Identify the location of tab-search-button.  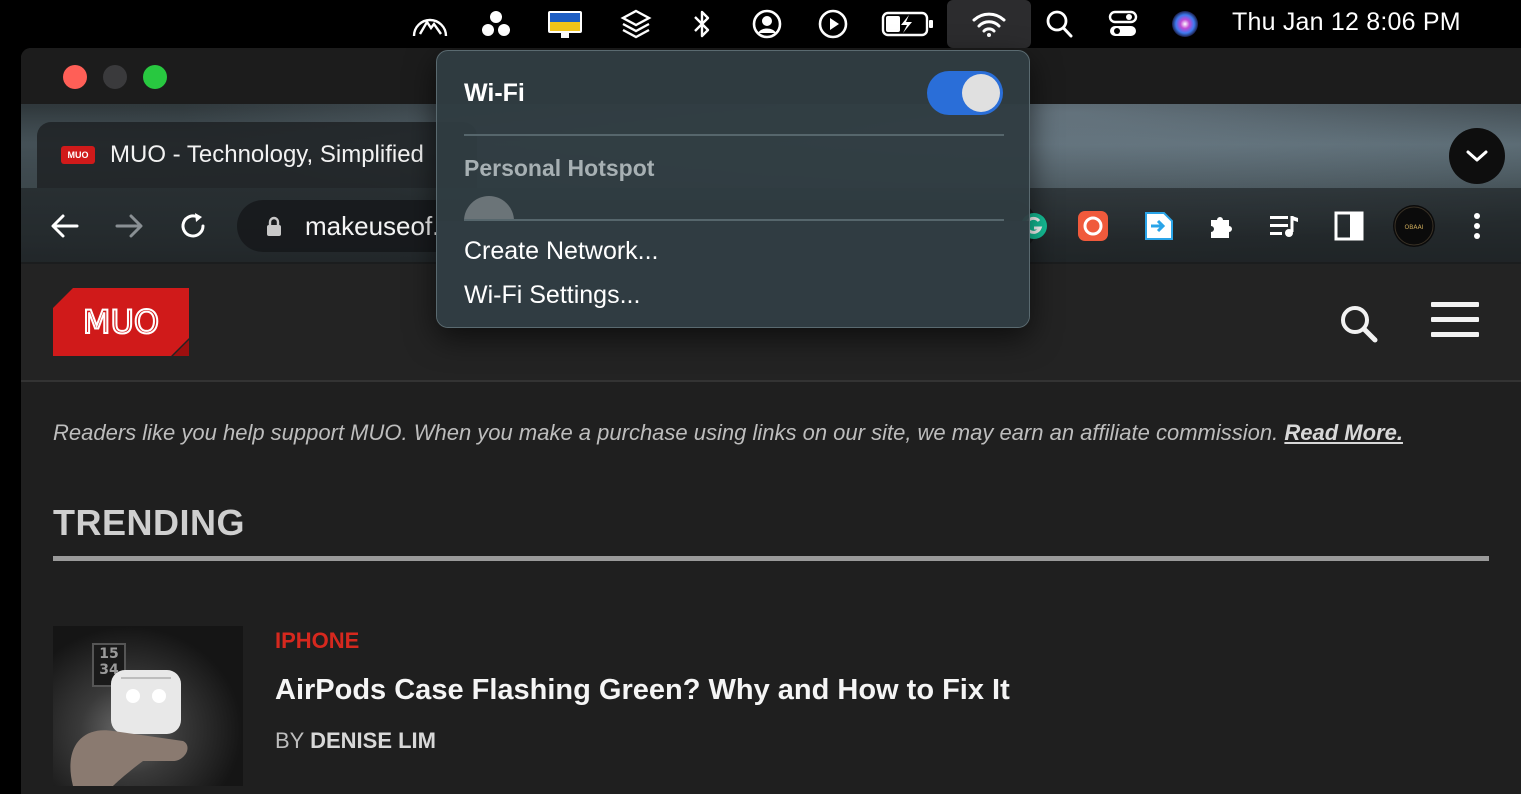
(1477, 156).